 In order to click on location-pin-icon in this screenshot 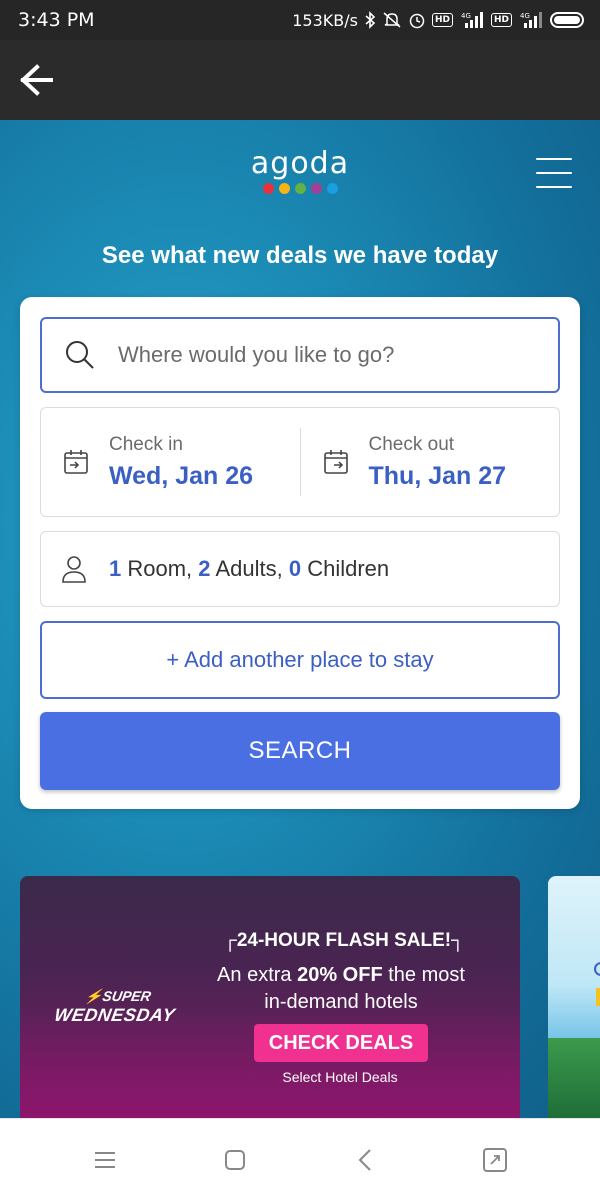, I will do `click(597, 969)`.